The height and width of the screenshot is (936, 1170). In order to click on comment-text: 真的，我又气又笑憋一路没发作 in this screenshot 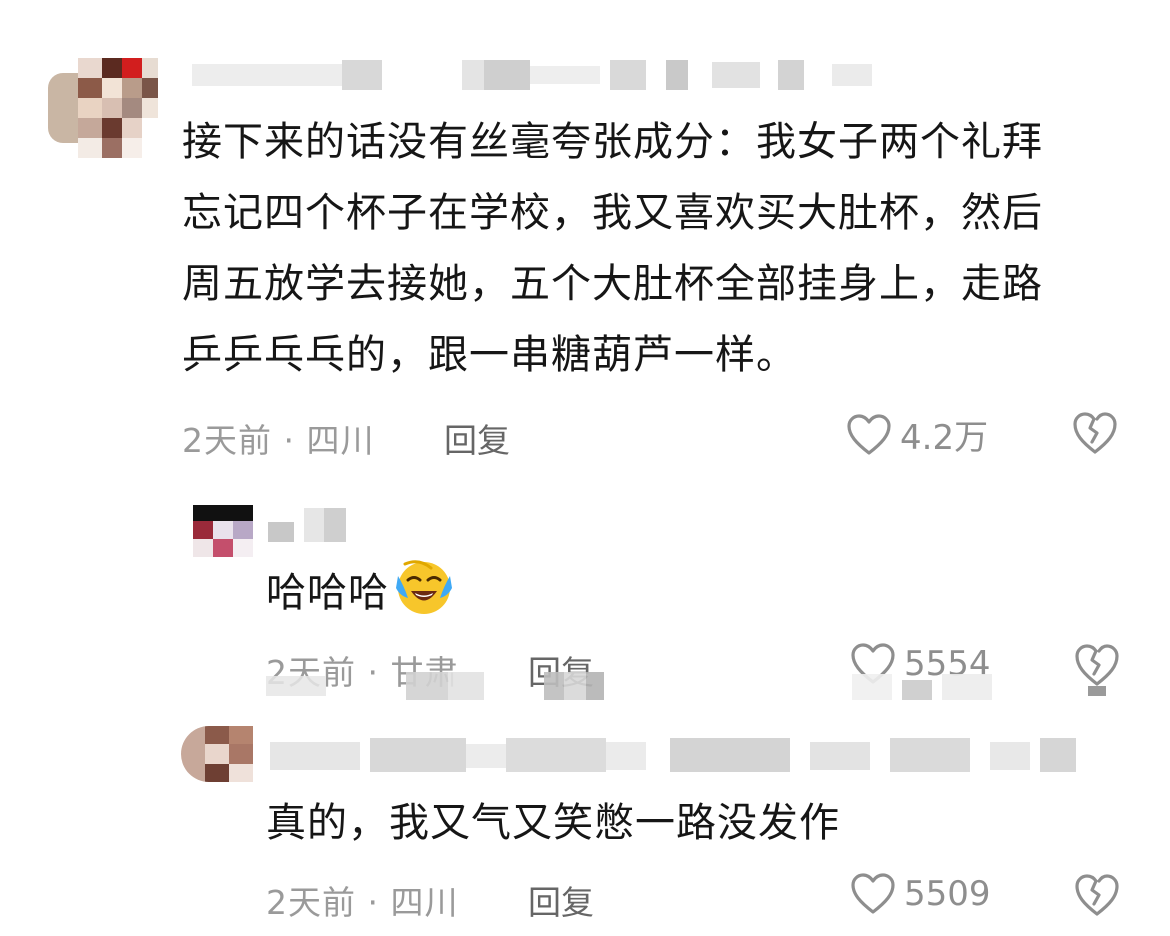, I will do `click(553, 823)`.